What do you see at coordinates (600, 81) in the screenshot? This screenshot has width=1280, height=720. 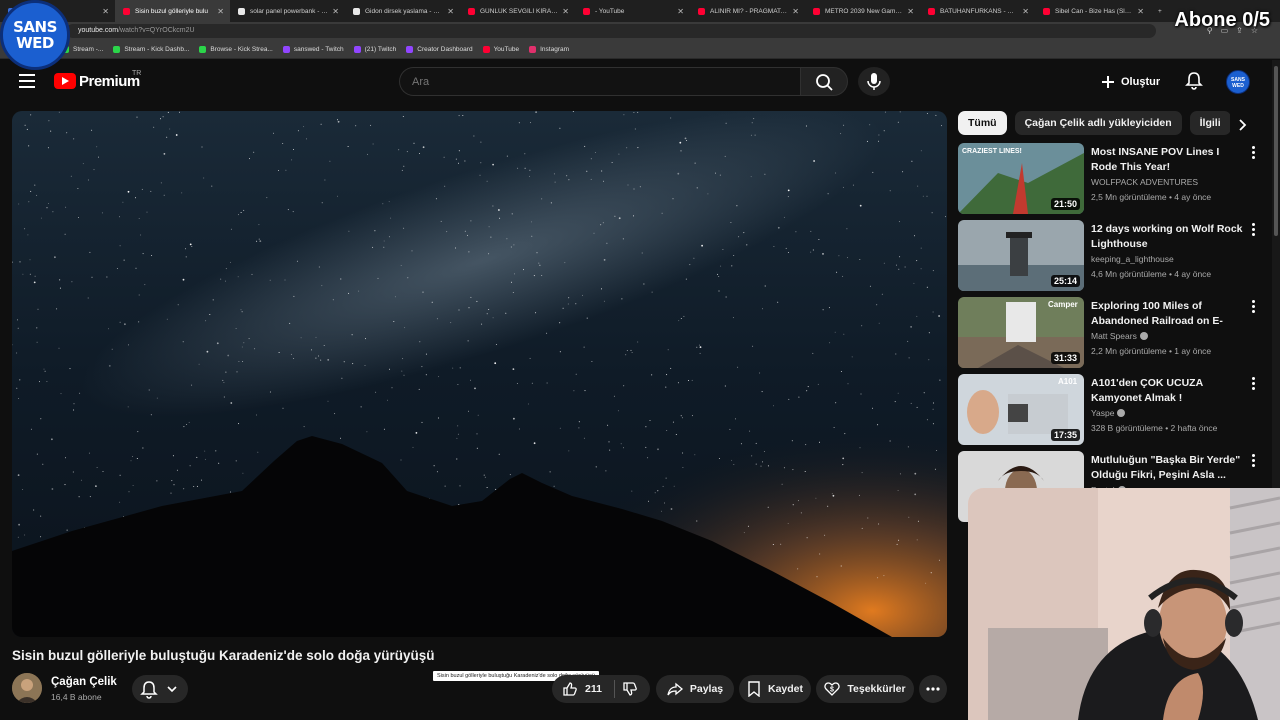 I see `search-input` at bounding box center [600, 81].